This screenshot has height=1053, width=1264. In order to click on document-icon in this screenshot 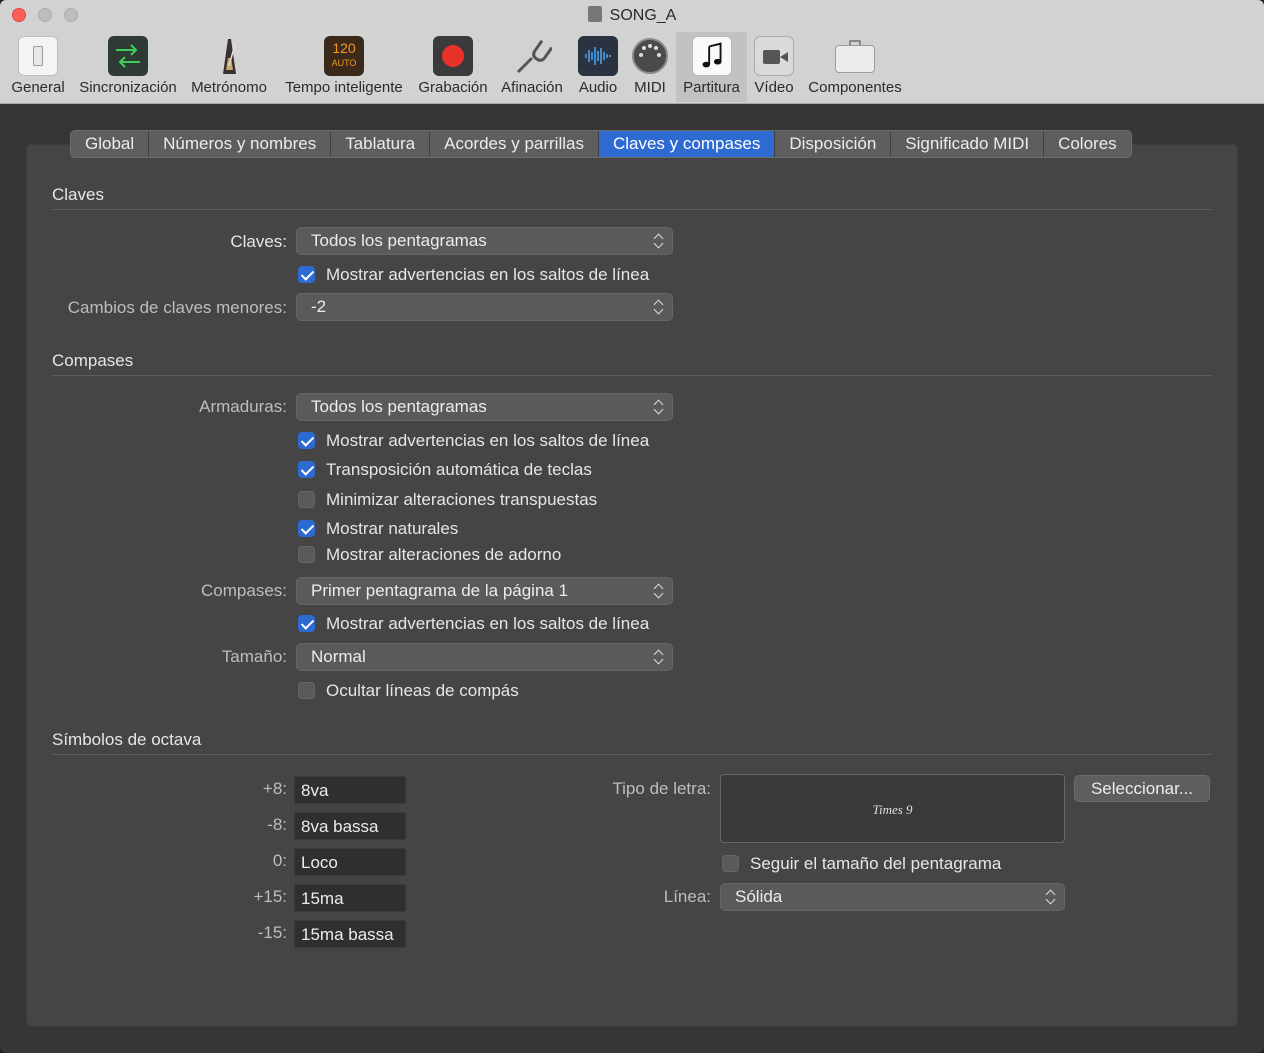, I will do `click(594, 14)`.